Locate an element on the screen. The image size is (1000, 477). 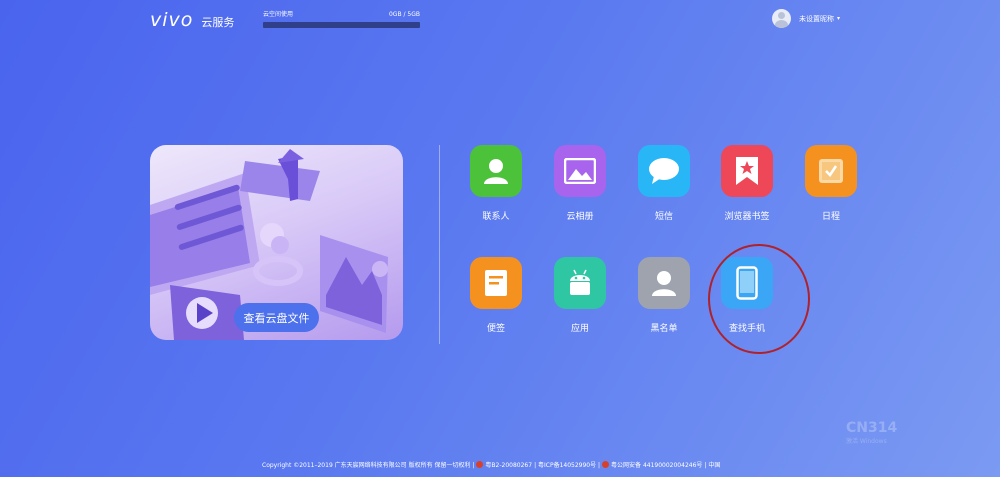
watermark-main: CN314 is located at coordinates (872, 428).